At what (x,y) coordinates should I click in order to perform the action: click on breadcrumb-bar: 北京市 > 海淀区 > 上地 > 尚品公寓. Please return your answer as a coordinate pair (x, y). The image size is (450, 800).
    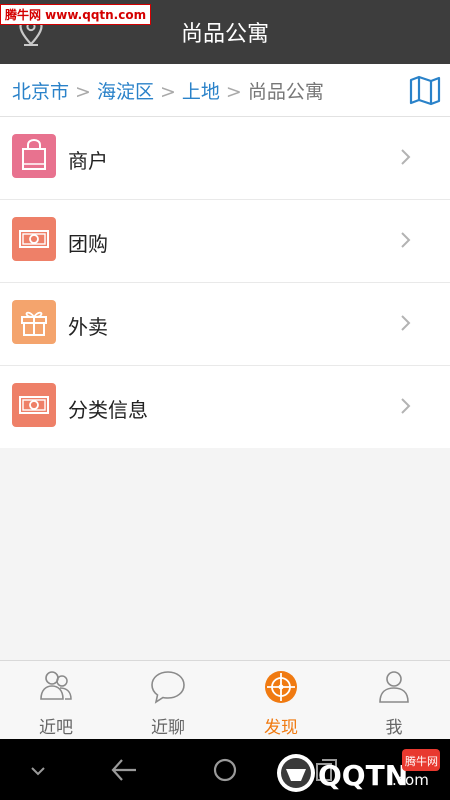
    Looking at the image, I should click on (225, 90).